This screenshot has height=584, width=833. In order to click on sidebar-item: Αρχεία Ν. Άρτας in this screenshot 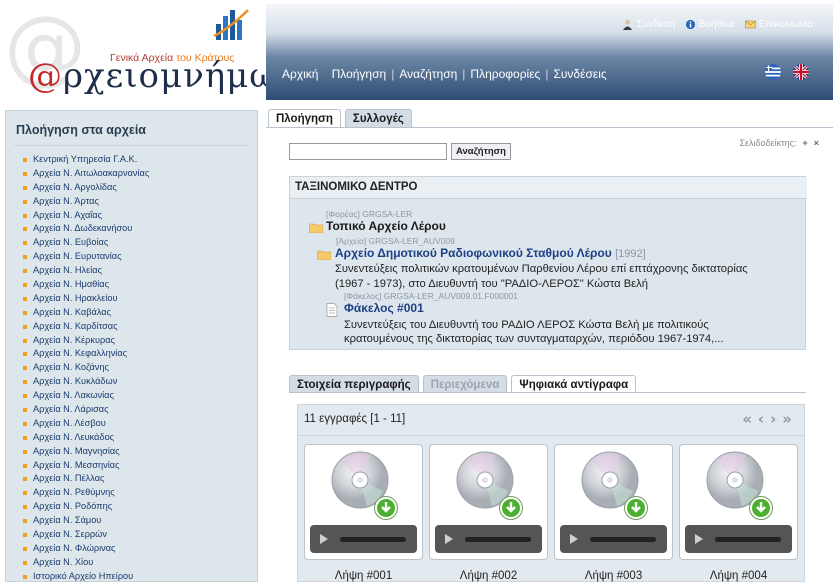, I will do `click(86, 202)`.